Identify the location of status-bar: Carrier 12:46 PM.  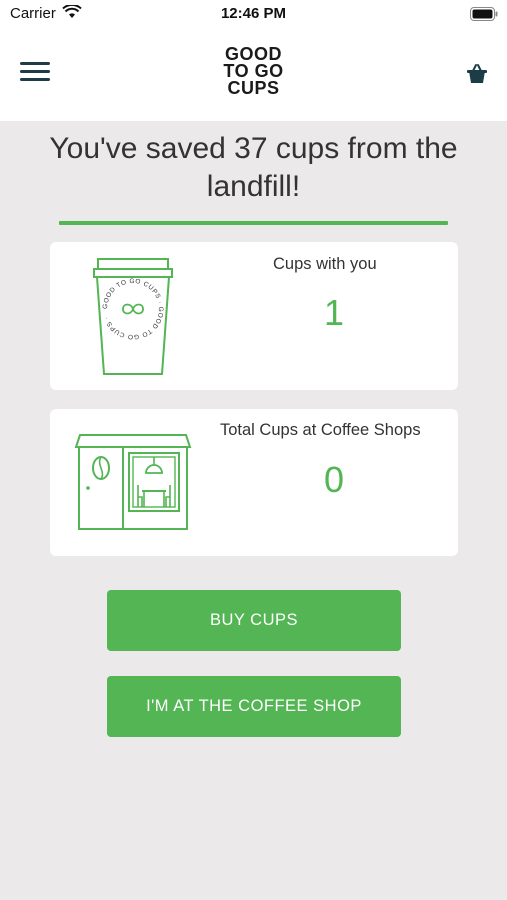
(253, 14).